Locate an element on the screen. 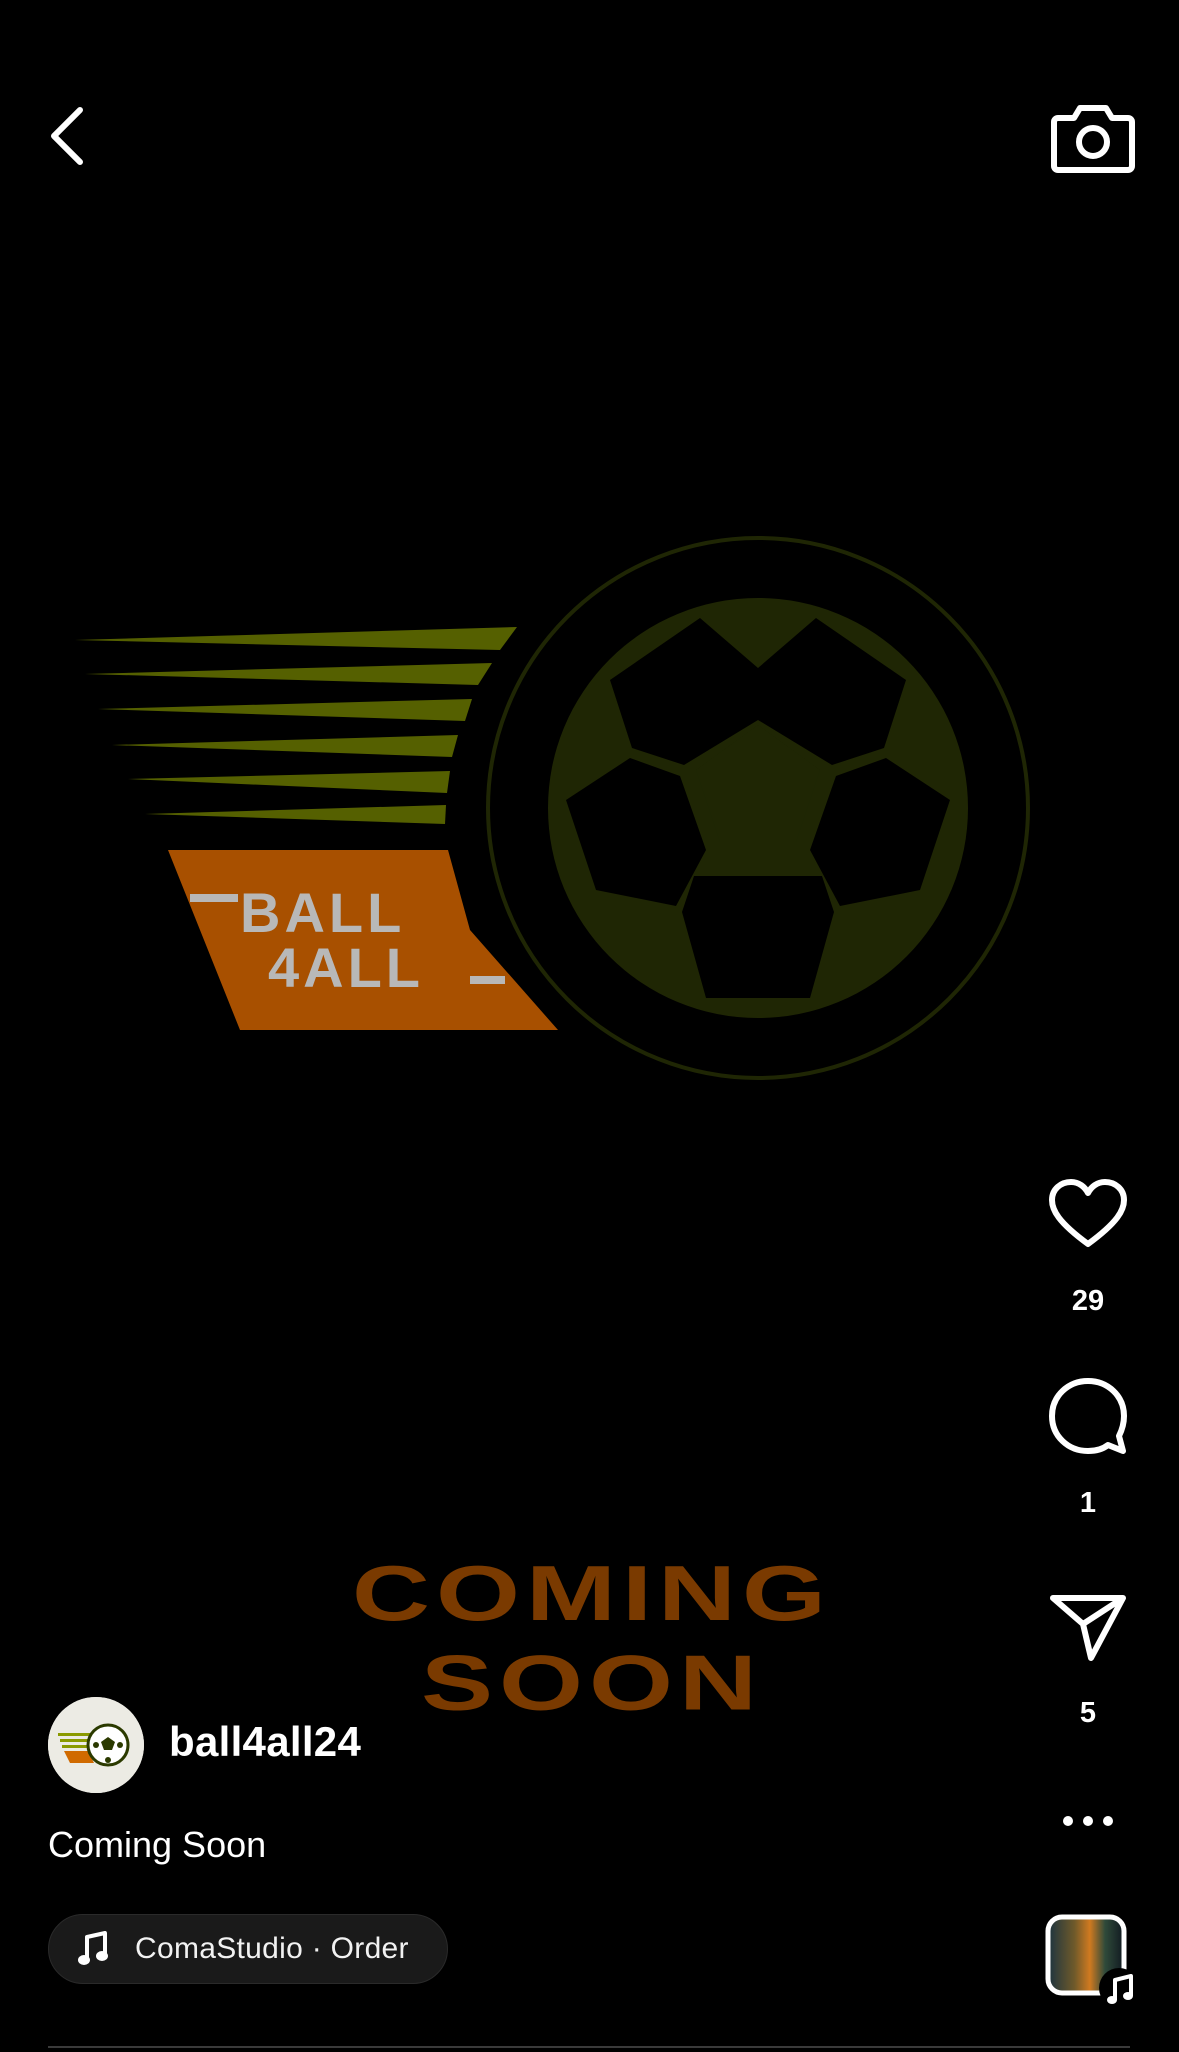 Image resolution: width=1179 pixels, height=2052 pixels. music-note-badge-icon is located at coordinates (1119, 1988).